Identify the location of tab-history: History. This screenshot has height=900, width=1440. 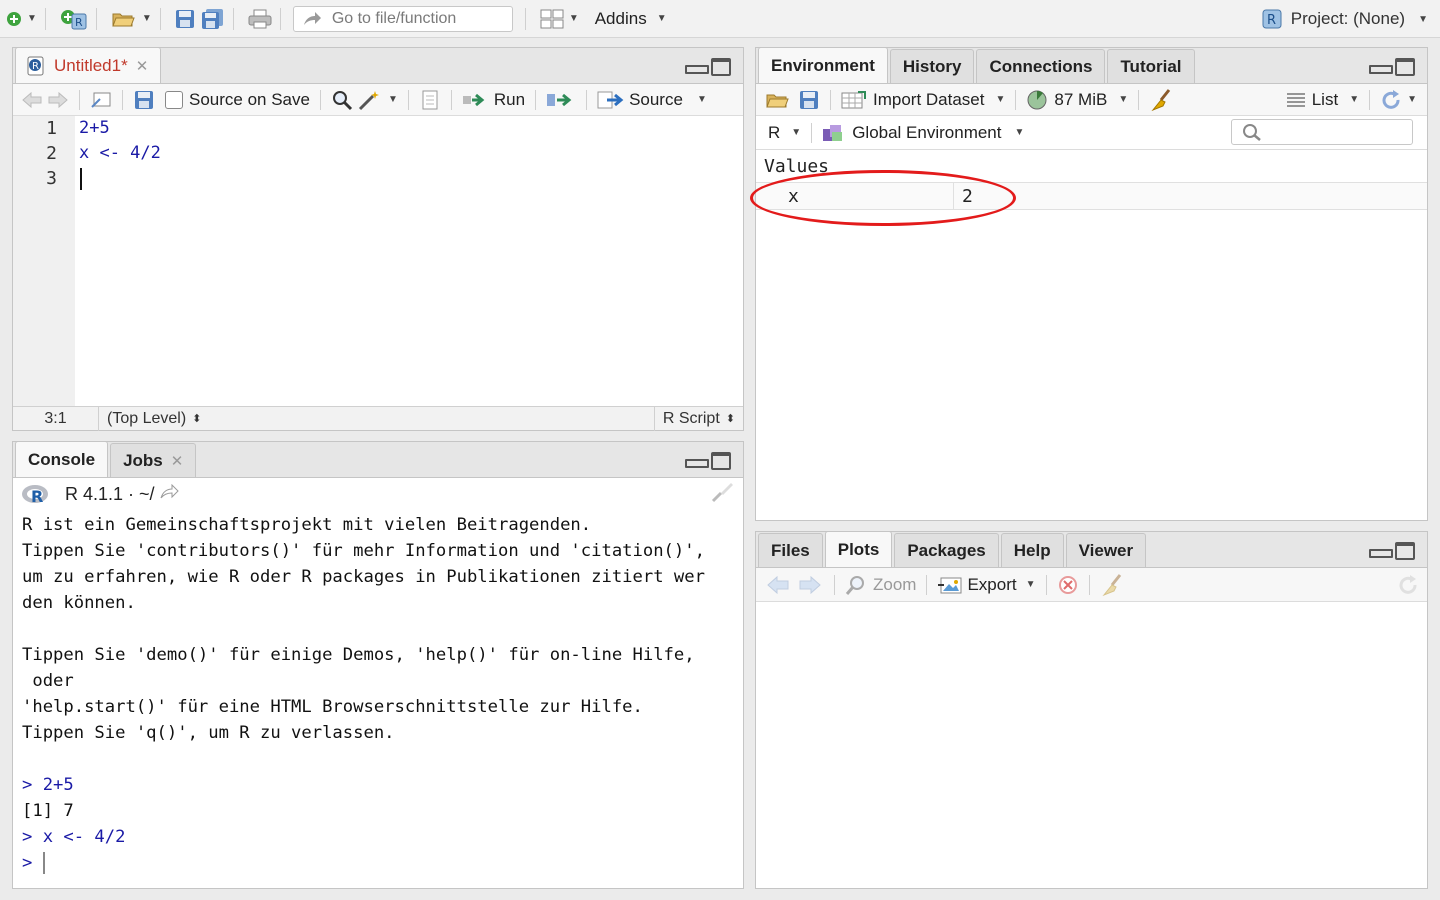
(932, 66).